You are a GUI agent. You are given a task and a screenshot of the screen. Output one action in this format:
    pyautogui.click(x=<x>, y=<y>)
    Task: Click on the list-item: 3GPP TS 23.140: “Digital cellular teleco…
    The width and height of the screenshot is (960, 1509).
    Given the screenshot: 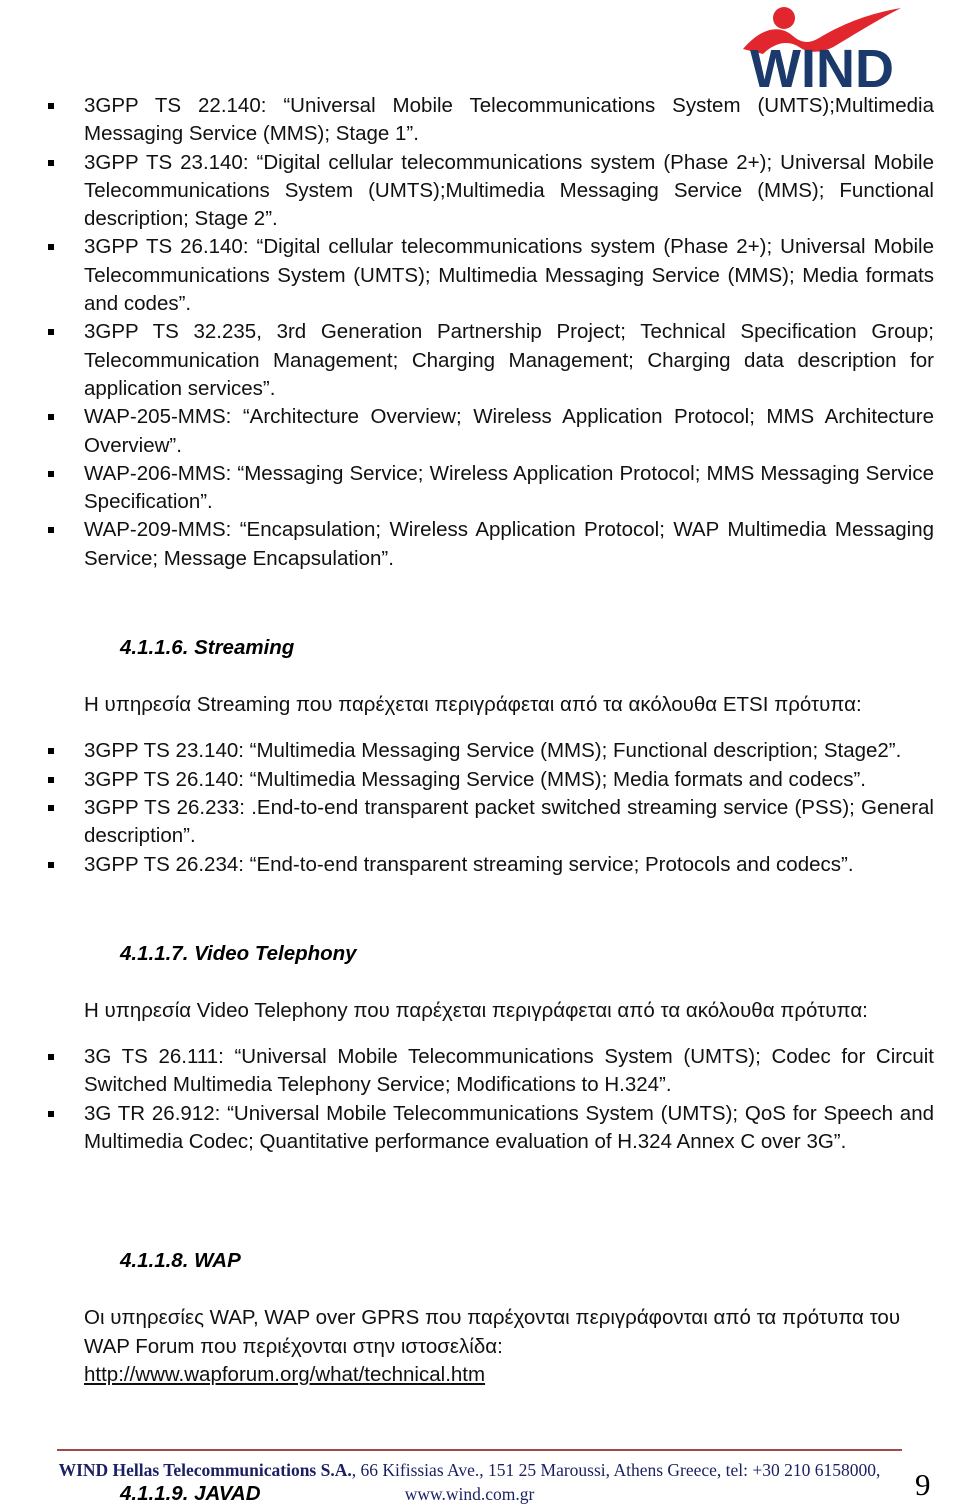 What is the action you would take?
    pyautogui.click(x=490, y=191)
    